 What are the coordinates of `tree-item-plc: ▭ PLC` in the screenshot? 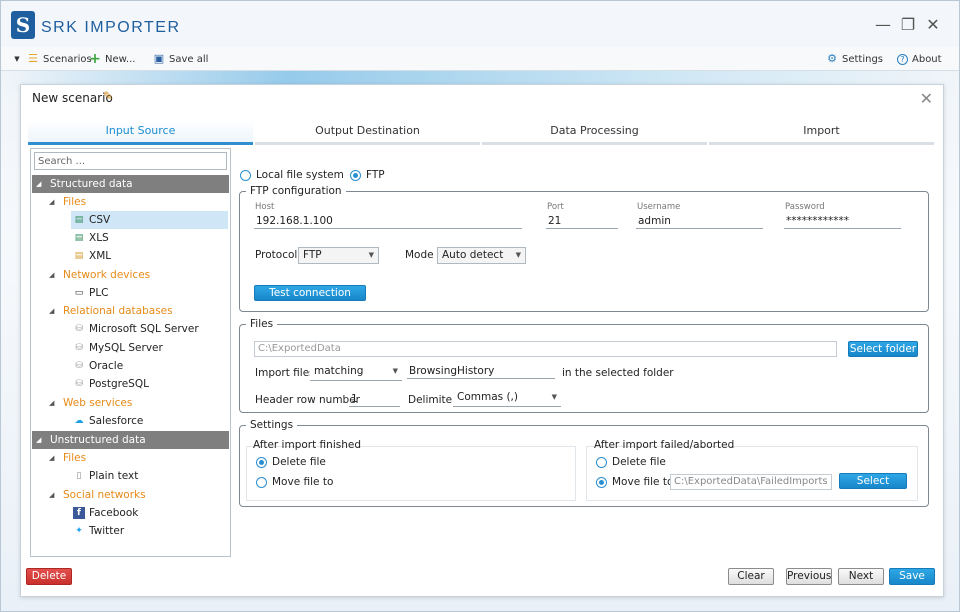 It's located at (90, 293).